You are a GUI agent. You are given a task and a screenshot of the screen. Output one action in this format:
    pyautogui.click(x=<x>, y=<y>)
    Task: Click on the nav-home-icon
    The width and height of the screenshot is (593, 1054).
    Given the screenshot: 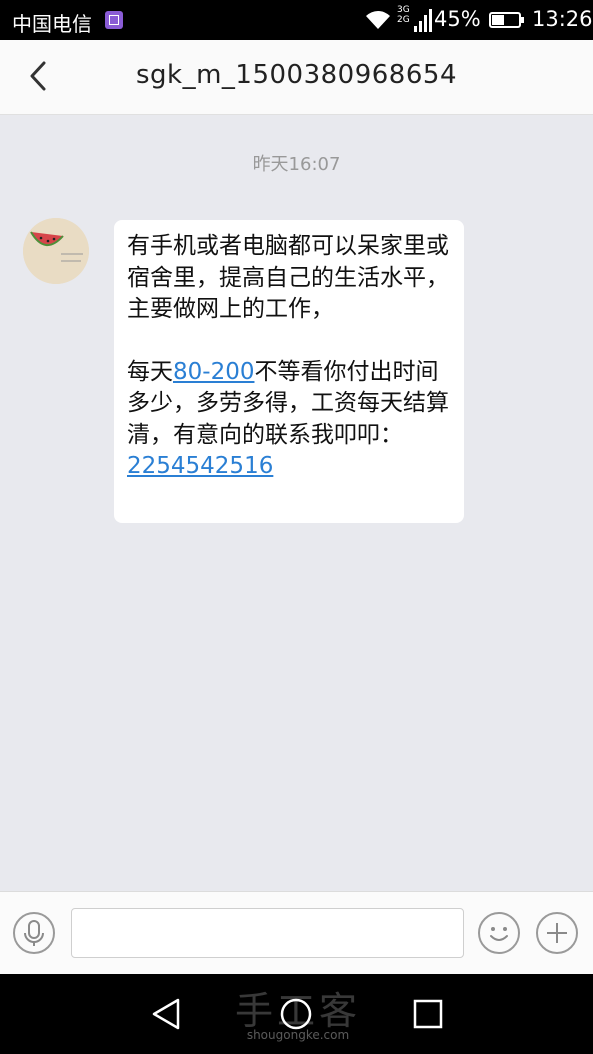 What is the action you would take?
    pyautogui.click(x=296, y=1014)
    